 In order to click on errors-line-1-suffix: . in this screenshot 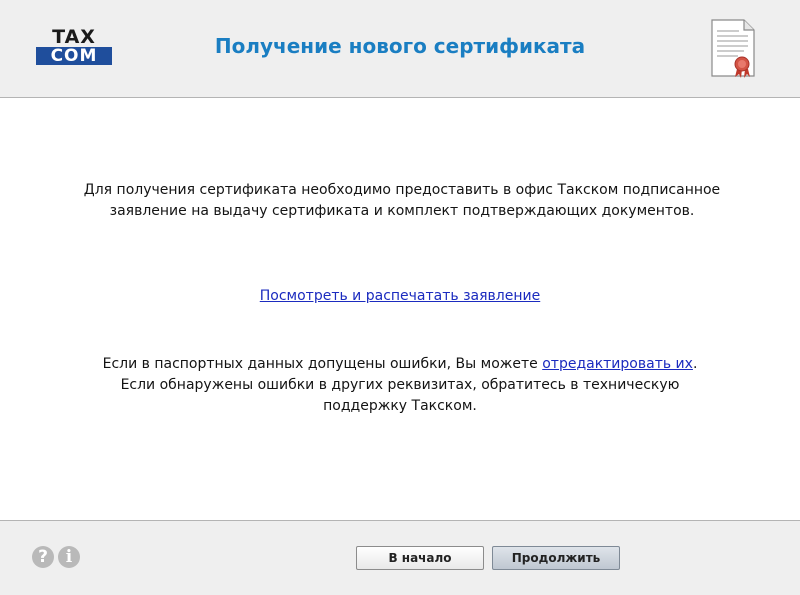, I will do `click(695, 364)`.